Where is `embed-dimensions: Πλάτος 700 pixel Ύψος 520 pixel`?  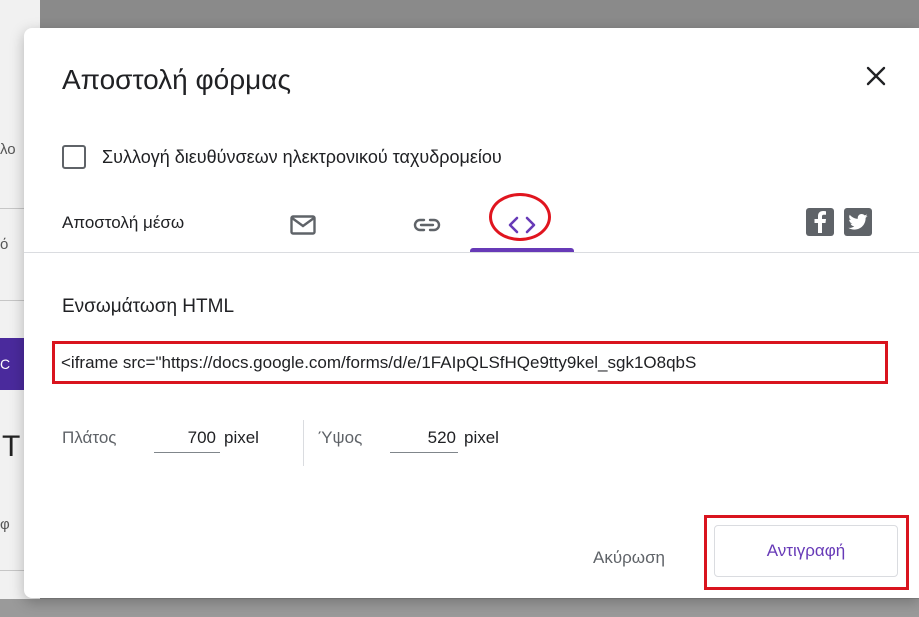
embed-dimensions: Πλάτος 700 pixel Ύψος 520 pixel is located at coordinates (322, 445).